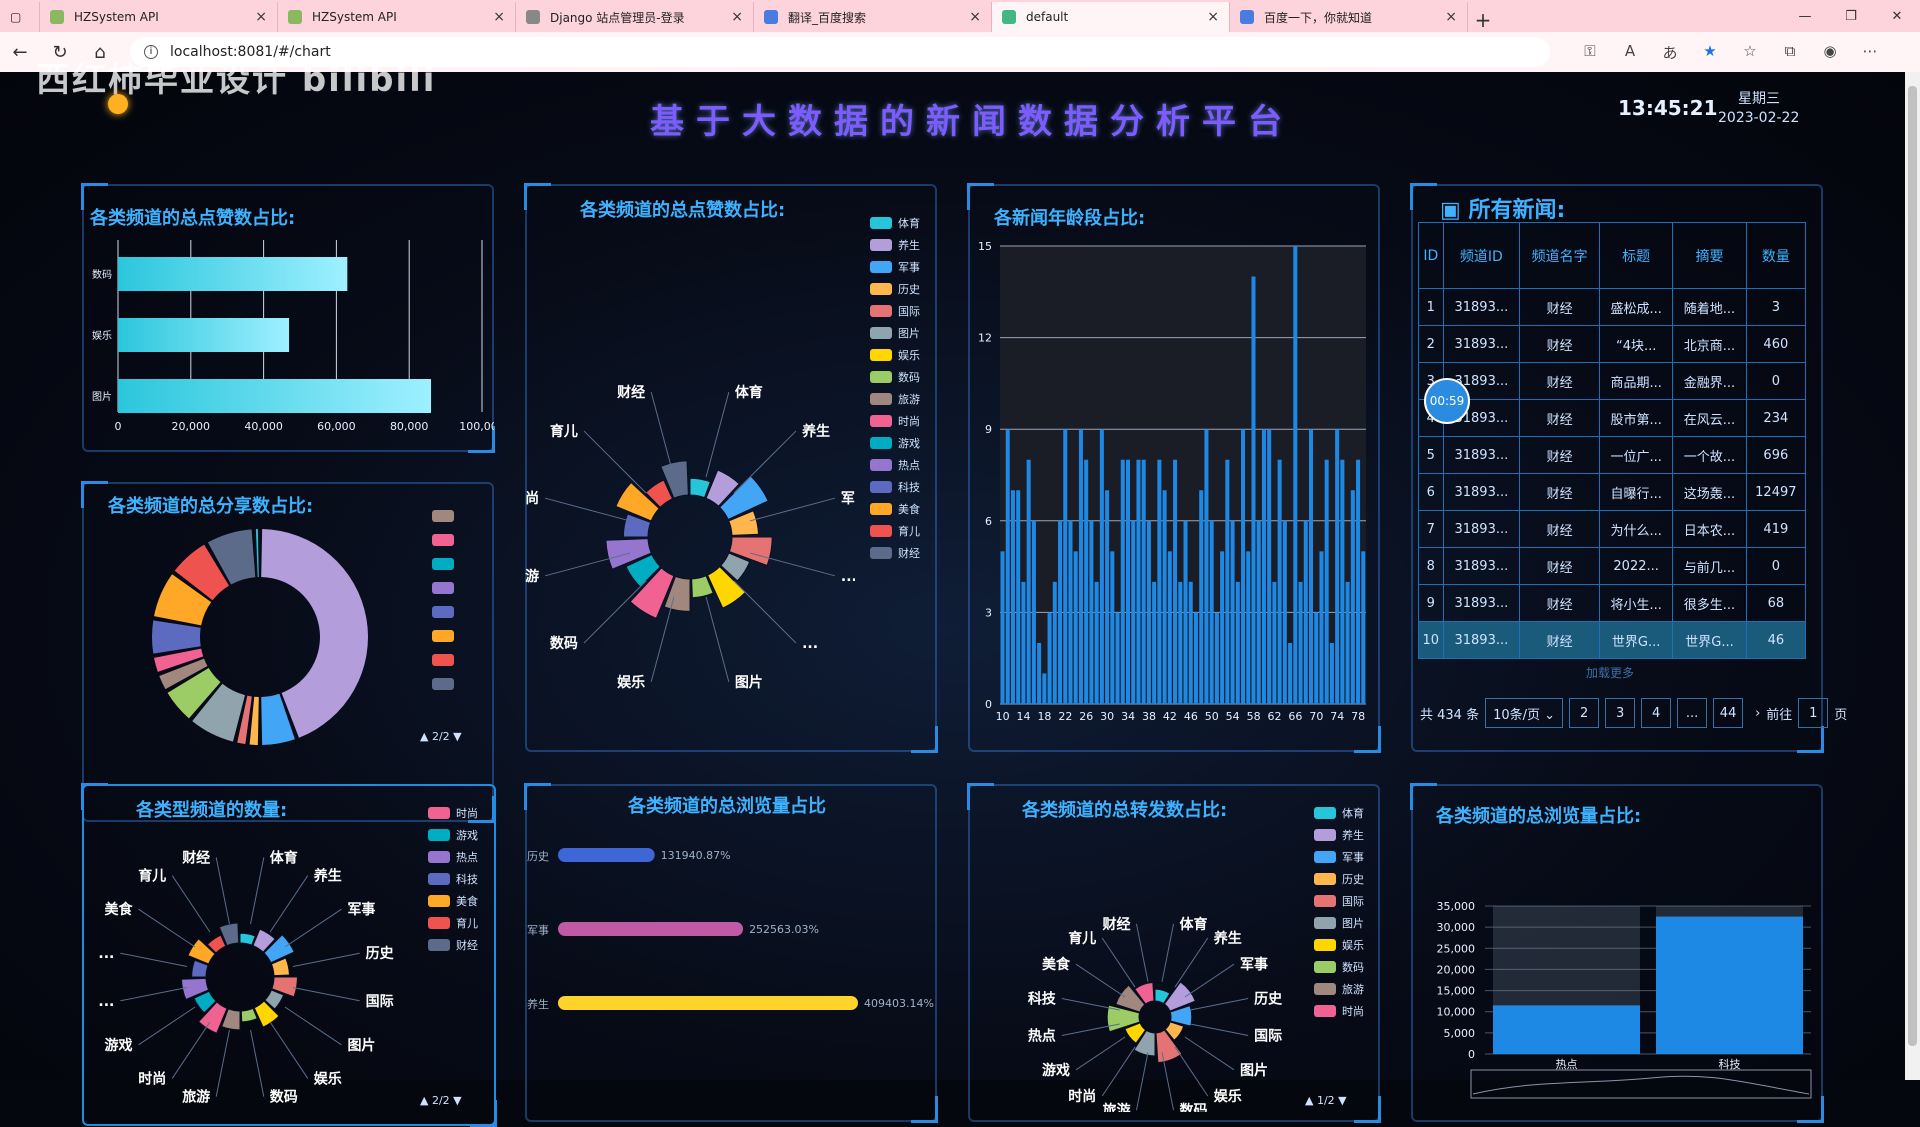 This screenshot has width=1920, height=1127. I want to click on legend-pager: ▲ 1/2 ▼, so click(1326, 1100).